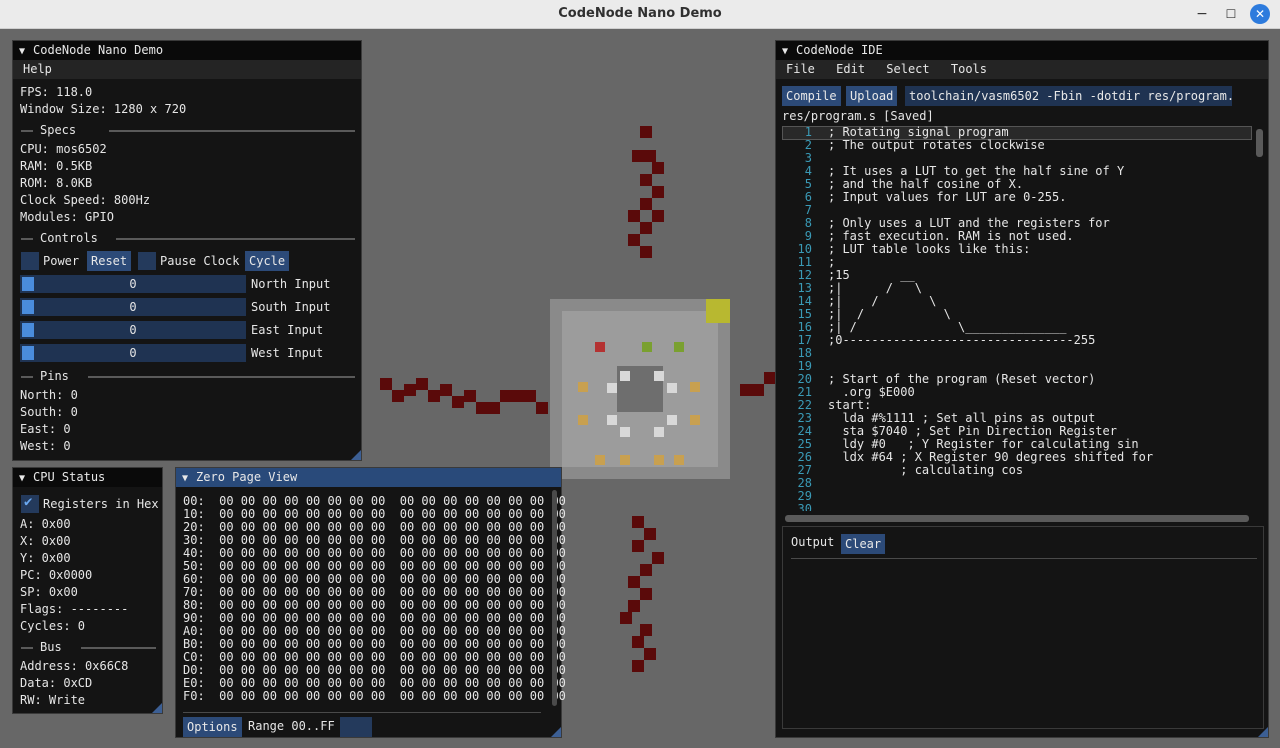 The image size is (1280, 748). What do you see at coordinates (133, 307) in the screenshot?
I see `south-input-slider: 0` at bounding box center [133, 307].